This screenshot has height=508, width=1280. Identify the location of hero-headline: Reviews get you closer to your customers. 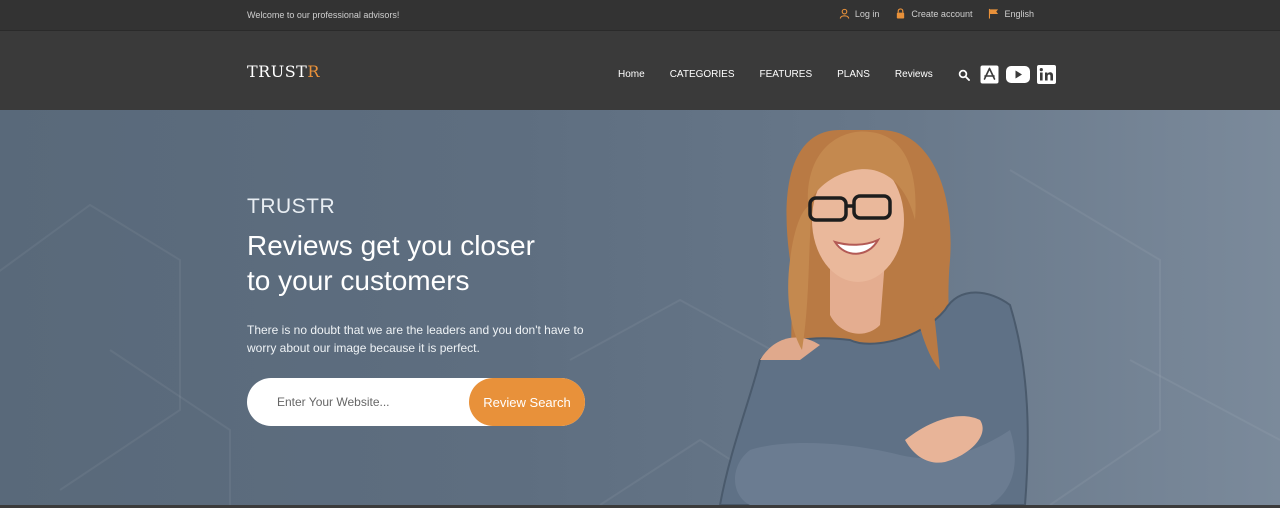
(427, 263).